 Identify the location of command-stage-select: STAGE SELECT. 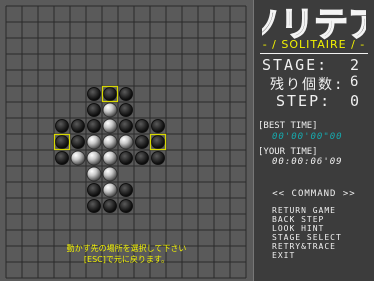
(307, 237).